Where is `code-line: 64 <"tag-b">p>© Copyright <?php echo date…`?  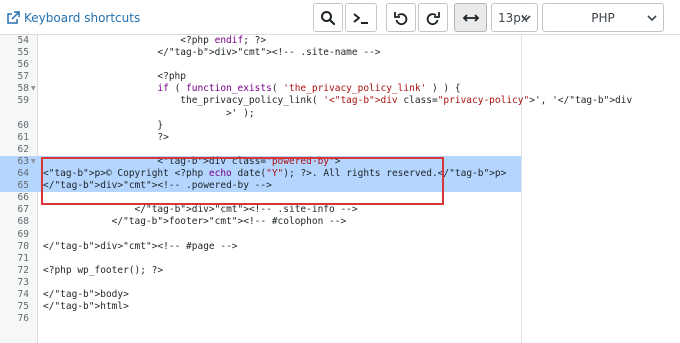
code-line: 64 <"tag-b">p>© Copyright <?php echo date… is located at coordinates (260, 174).